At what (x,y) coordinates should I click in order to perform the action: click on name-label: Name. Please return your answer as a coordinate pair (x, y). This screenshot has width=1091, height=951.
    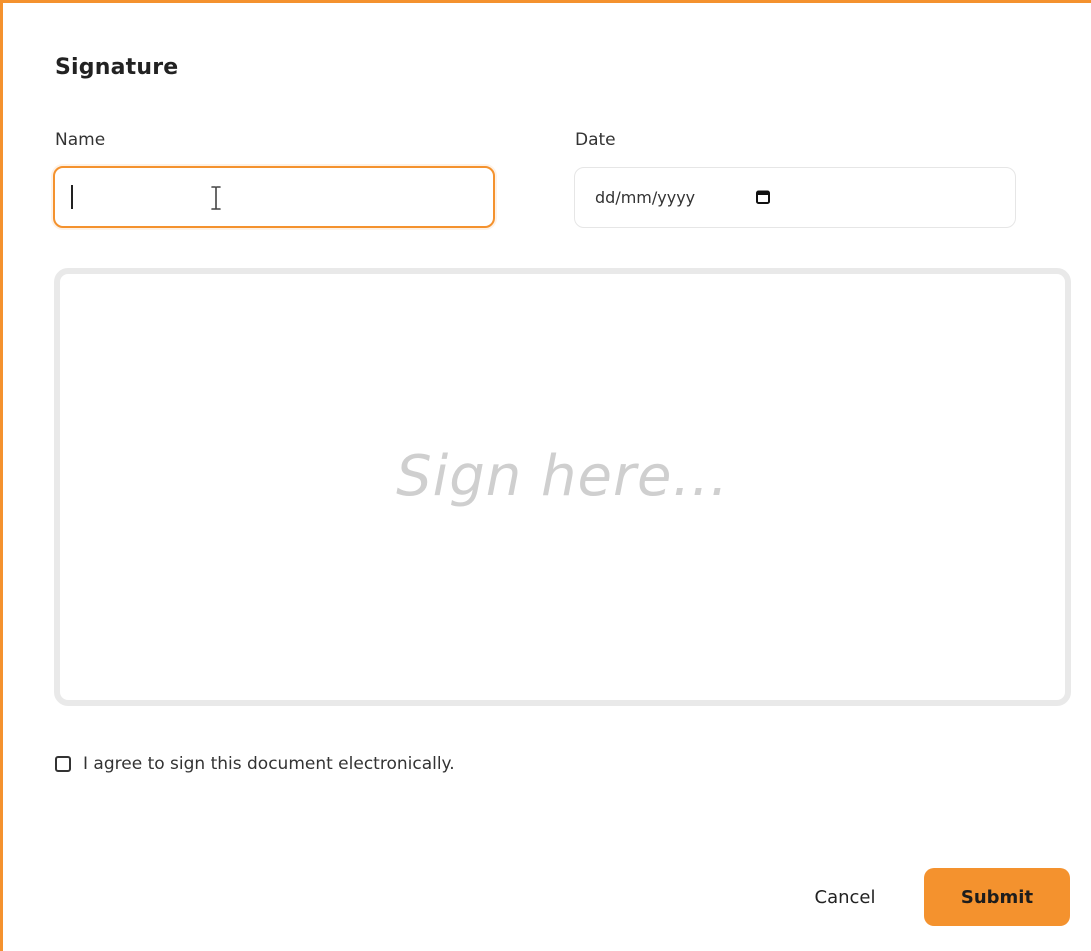
    Looking at the image, I should click on (80, 140).